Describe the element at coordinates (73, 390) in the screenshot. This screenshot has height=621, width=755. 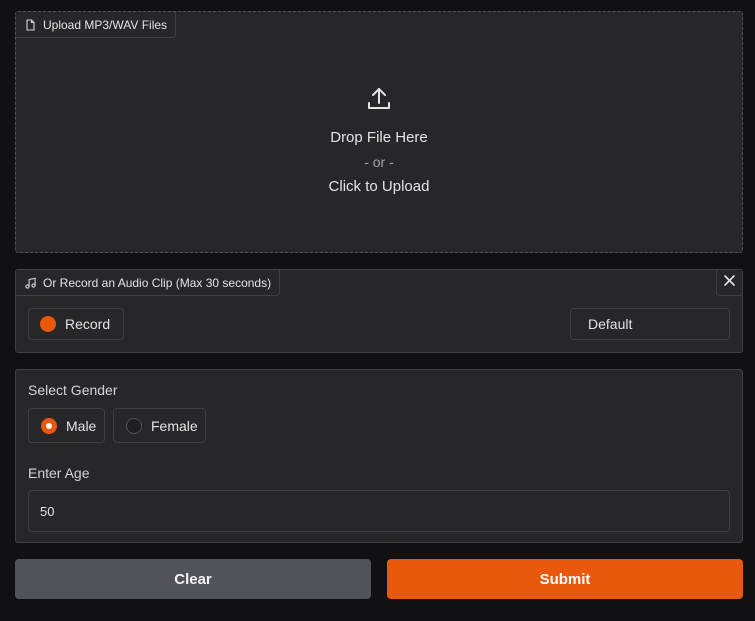
I see `gender-label: Select Gender` at that location.